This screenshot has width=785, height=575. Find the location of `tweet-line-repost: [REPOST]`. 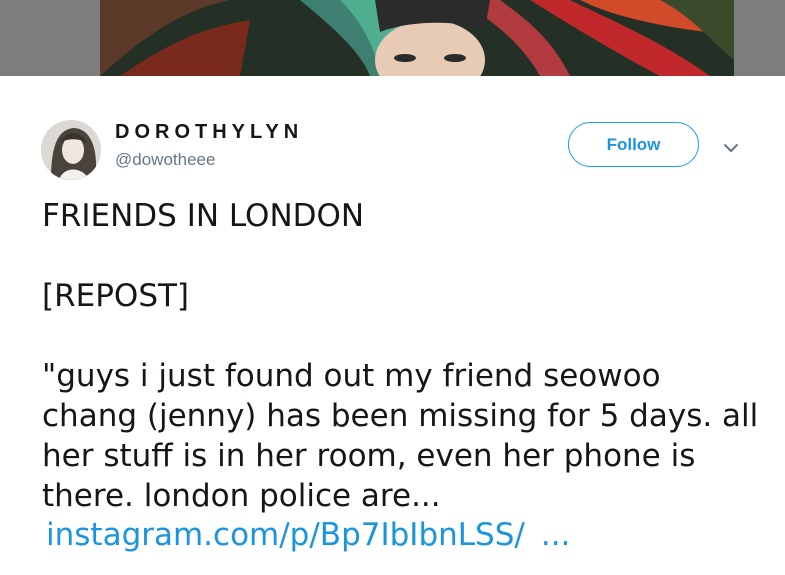

tweet-line-repost: [REPOST] is located at coordinates (116, 296).